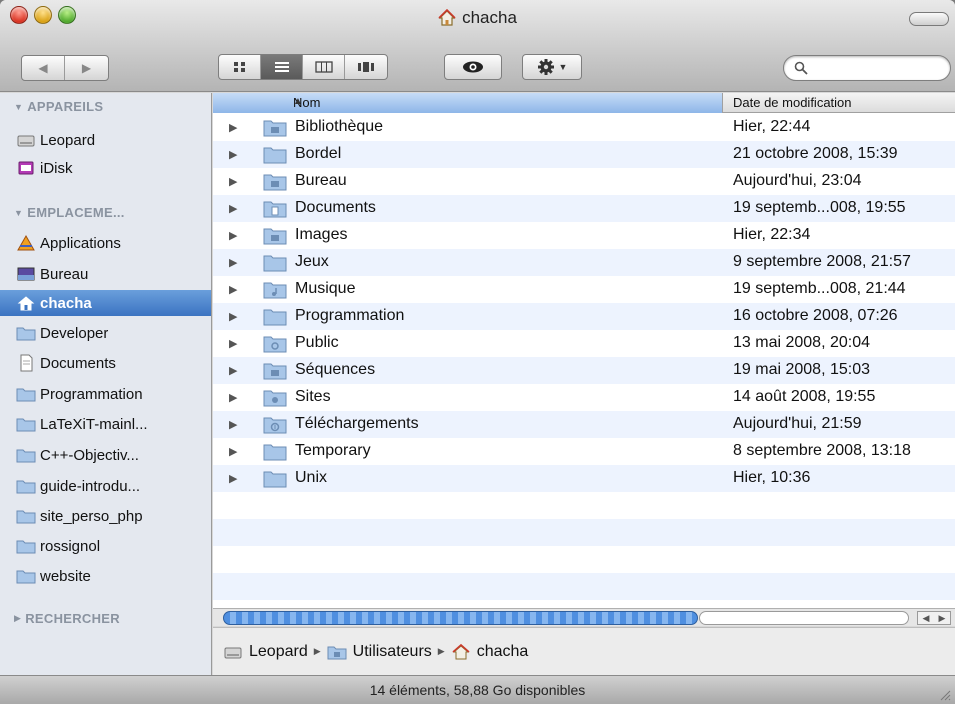 This screenshot has height=704, width=955. Describe the element at coordinates (105, 394) in the screenshot. I see `sidebar-item-programmation: Programmation` at that location.